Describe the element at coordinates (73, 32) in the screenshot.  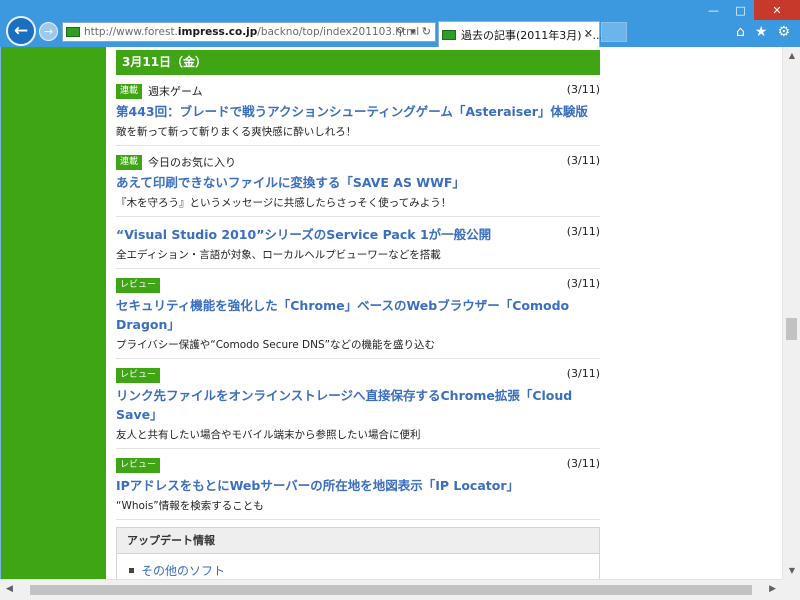
I see `site-favicon-icon` at that location.